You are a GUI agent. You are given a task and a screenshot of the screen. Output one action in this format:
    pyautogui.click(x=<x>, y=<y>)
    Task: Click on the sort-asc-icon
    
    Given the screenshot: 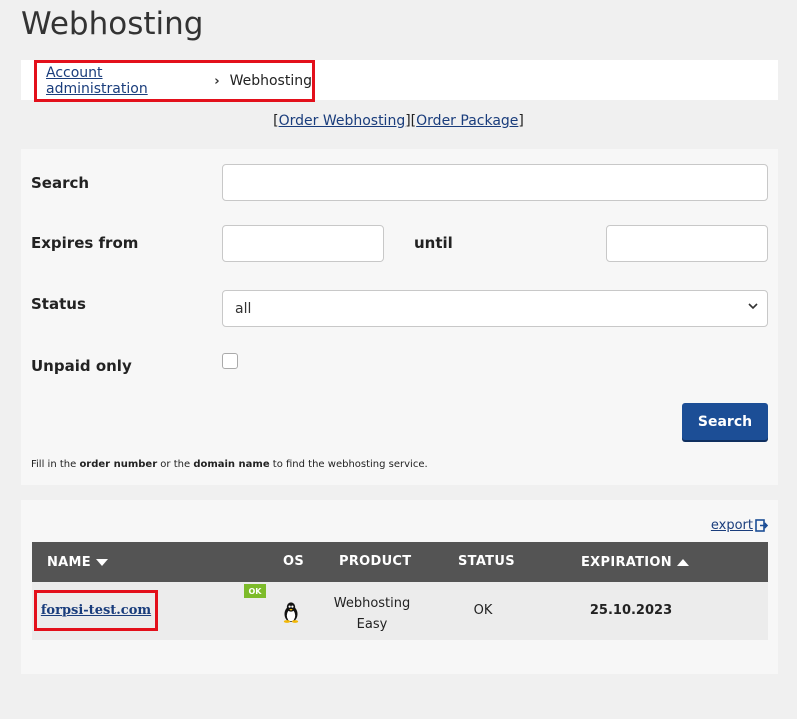 What is the action you would take?
    pyautogui.click(x=682, y=562)
    